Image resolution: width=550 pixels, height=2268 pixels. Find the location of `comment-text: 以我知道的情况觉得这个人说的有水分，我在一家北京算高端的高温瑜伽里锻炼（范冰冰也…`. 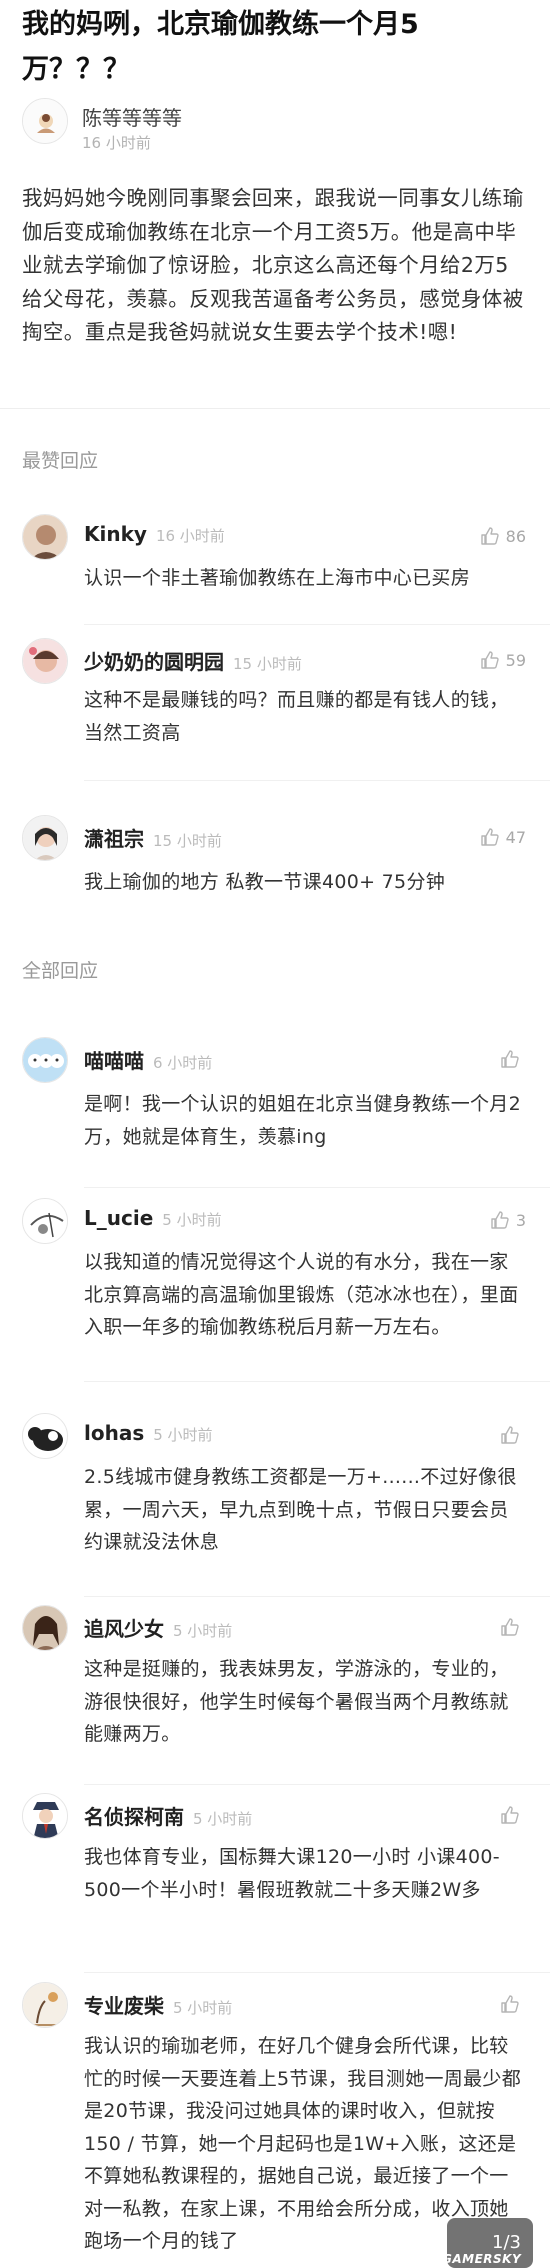

comment-text: 以我知道的情况觉得这个人说的有水分，我在一家北京算高端的高温瑜伽里锻炼（范冰冰也… is located at coordinates (301, 1294).